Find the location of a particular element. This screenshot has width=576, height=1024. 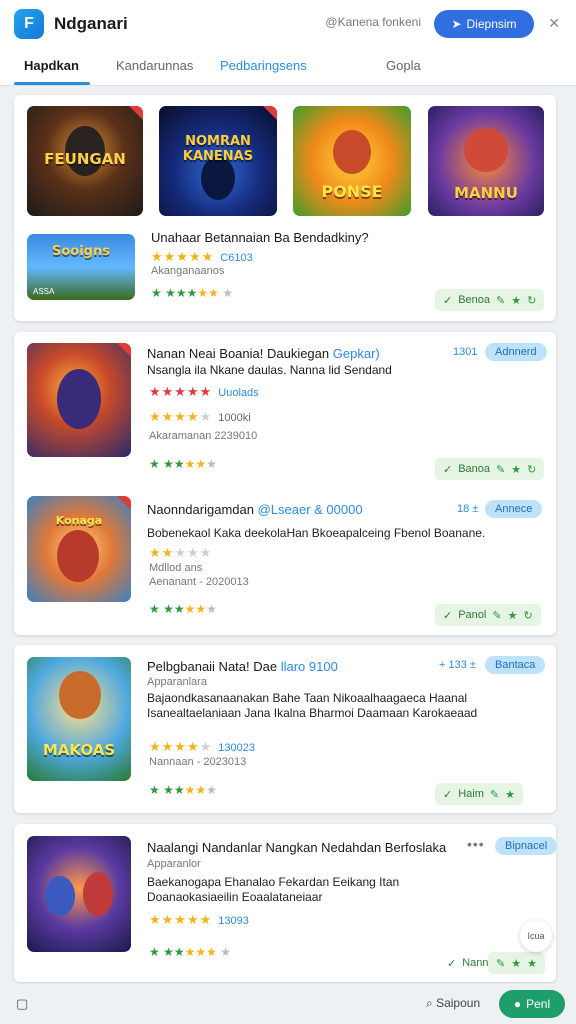

game-thumbnail: NOMRAN KANENAS is located at coordinates (218, 161).